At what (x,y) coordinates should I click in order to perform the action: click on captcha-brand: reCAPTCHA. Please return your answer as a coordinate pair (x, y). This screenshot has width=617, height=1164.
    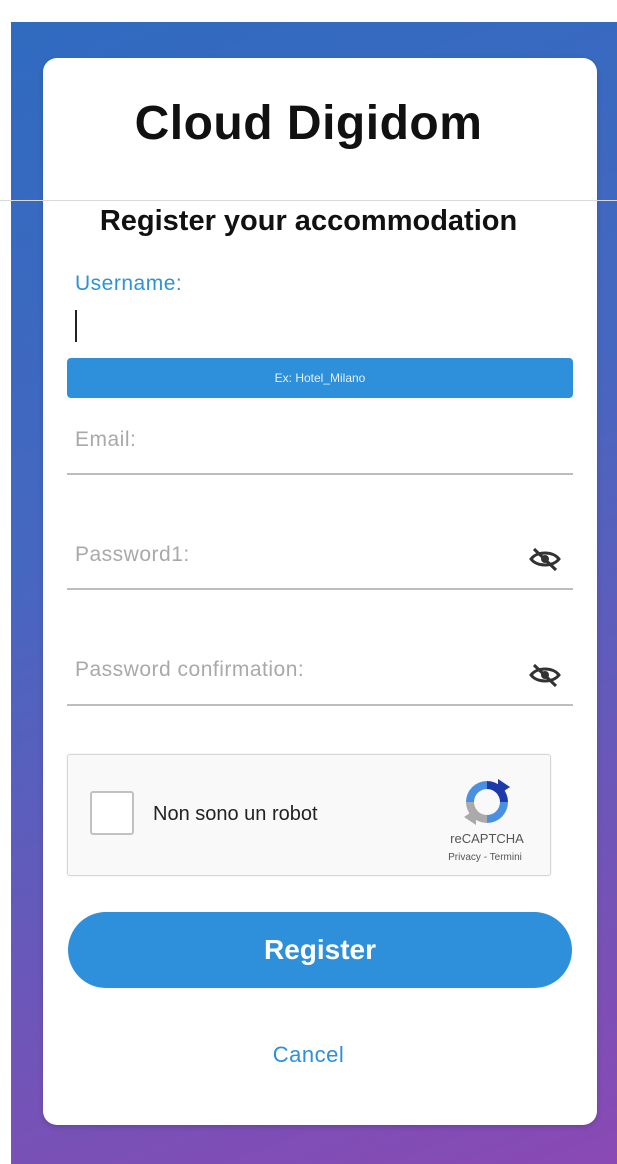
    Looking at the image, I should click on (487, 838).